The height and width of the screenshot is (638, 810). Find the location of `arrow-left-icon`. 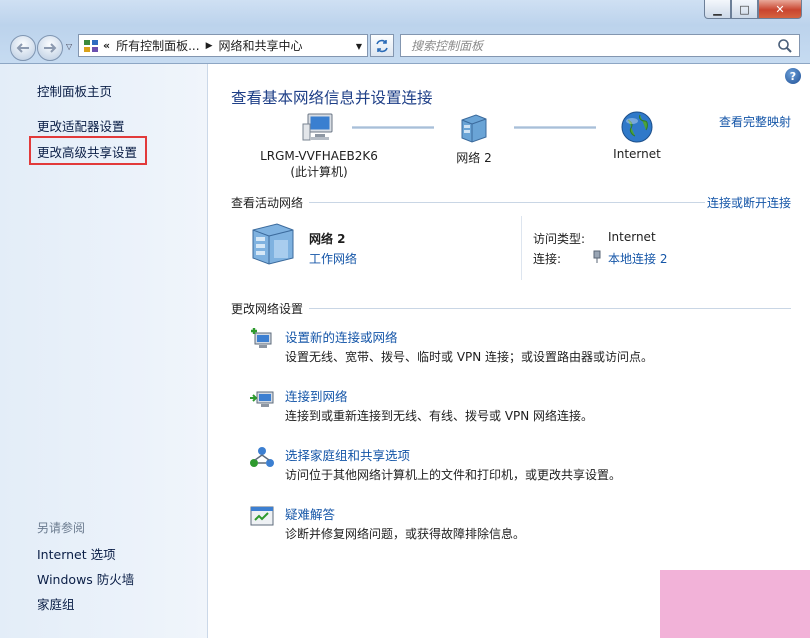

arrow-left-icon is located at coordinates (22, 48).